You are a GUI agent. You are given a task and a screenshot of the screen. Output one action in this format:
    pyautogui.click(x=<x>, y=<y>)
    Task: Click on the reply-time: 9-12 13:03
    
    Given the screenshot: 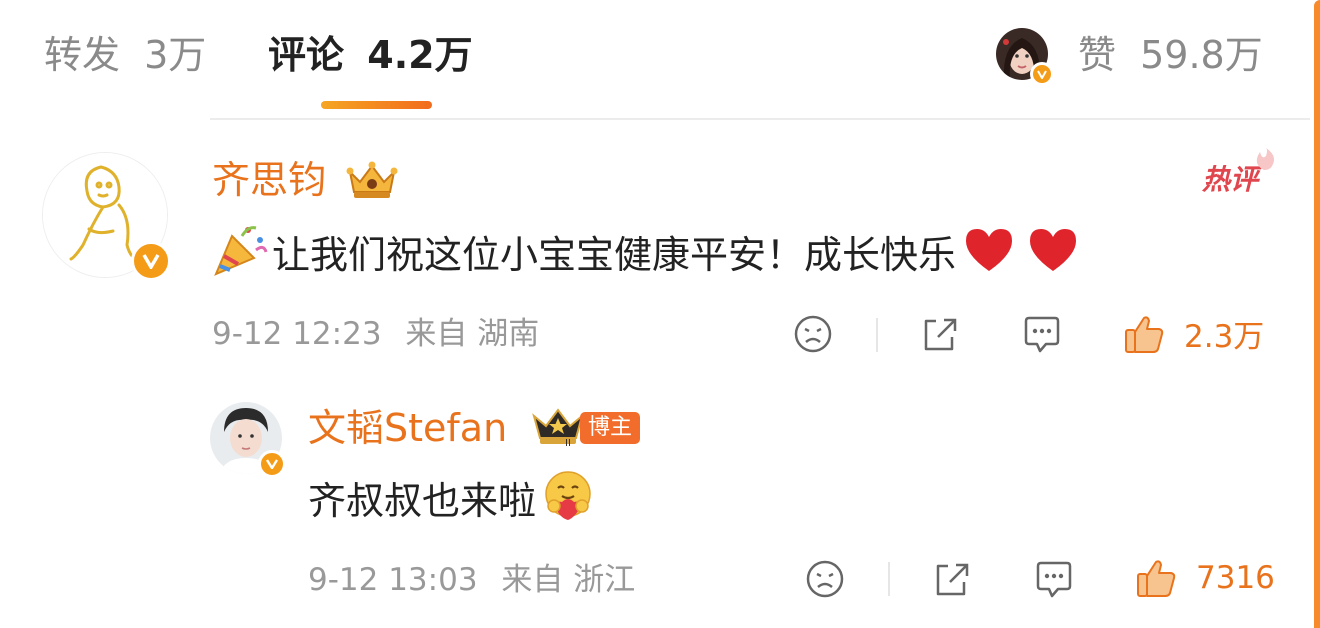 What is the action you would take?
    pyautogui.click(x=393, y=580)
    